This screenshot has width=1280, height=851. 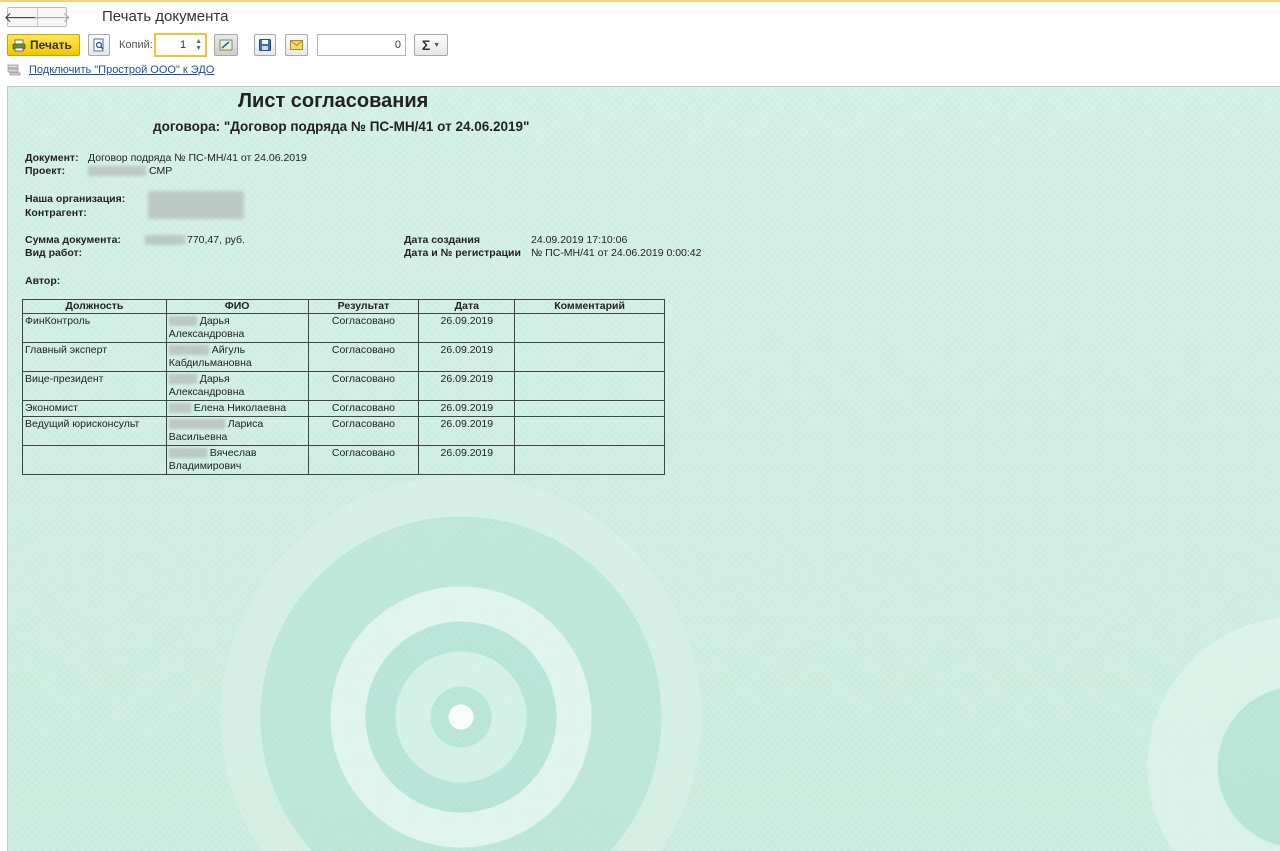 I want to click on position-cell: Главный эксперт, so click(x=94, y=357).